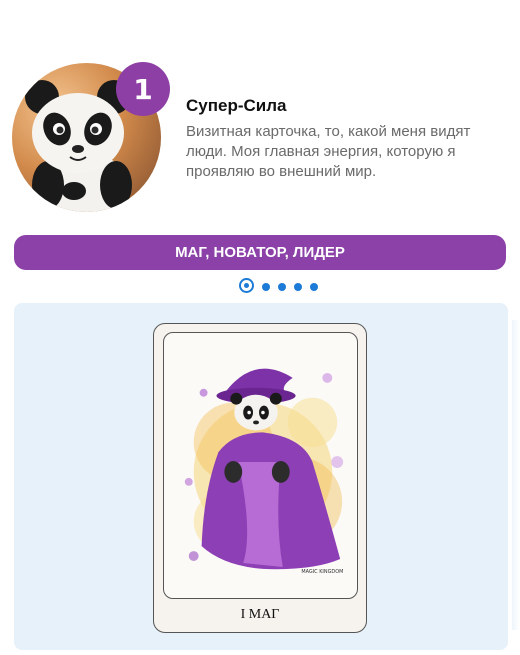 The height and width of the screenshot is (655, 520). What do you see at coordinates (260, 614) in the screenshot?
I see `tarot-card-label: I МАГ` at bounding box center [260, 614].